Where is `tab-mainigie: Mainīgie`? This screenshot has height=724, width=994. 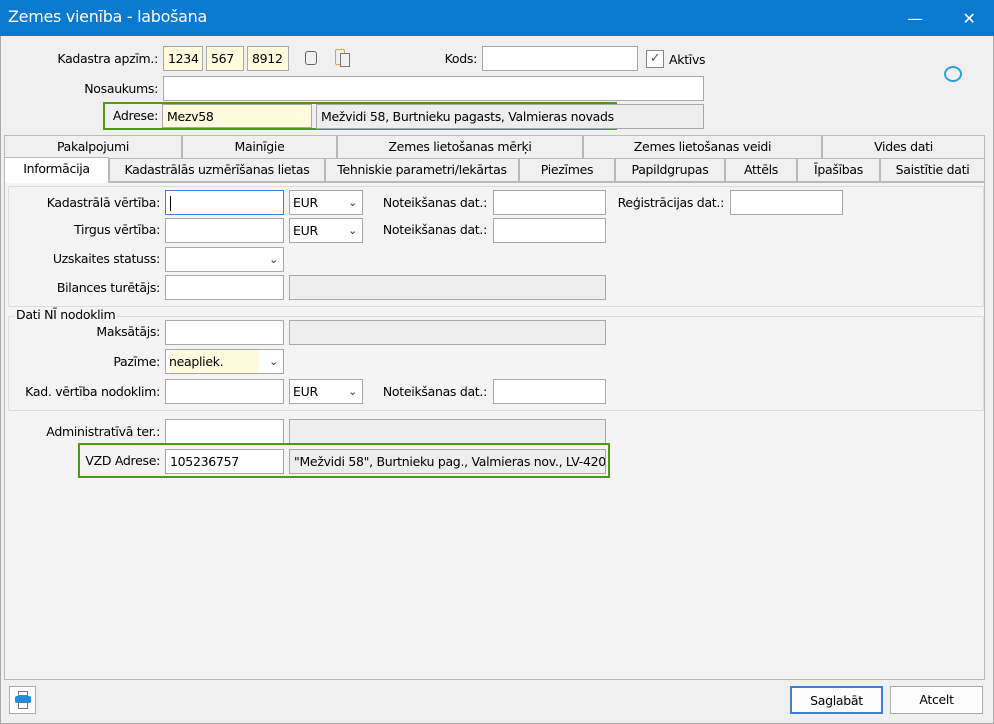
tab-mainigie: Mainīgie is located at coordinates (259, 147).